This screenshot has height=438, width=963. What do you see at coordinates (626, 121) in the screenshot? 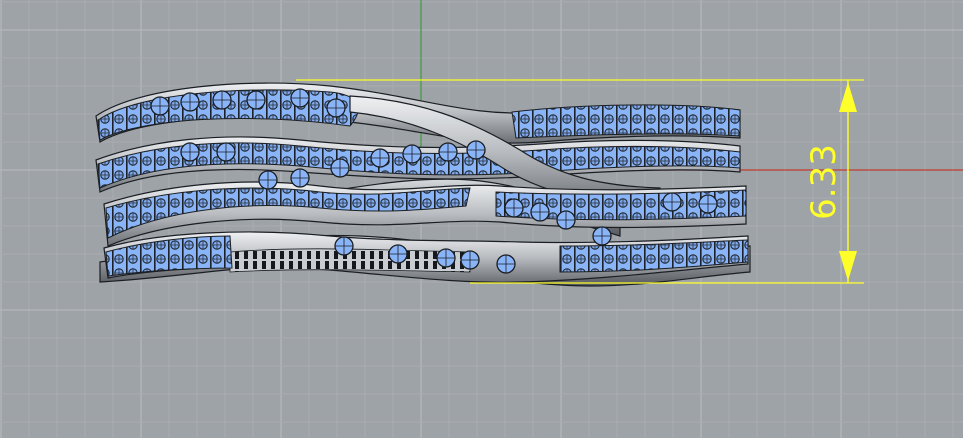
I see `pave-row-top-right` at bounding box center [626, 121].